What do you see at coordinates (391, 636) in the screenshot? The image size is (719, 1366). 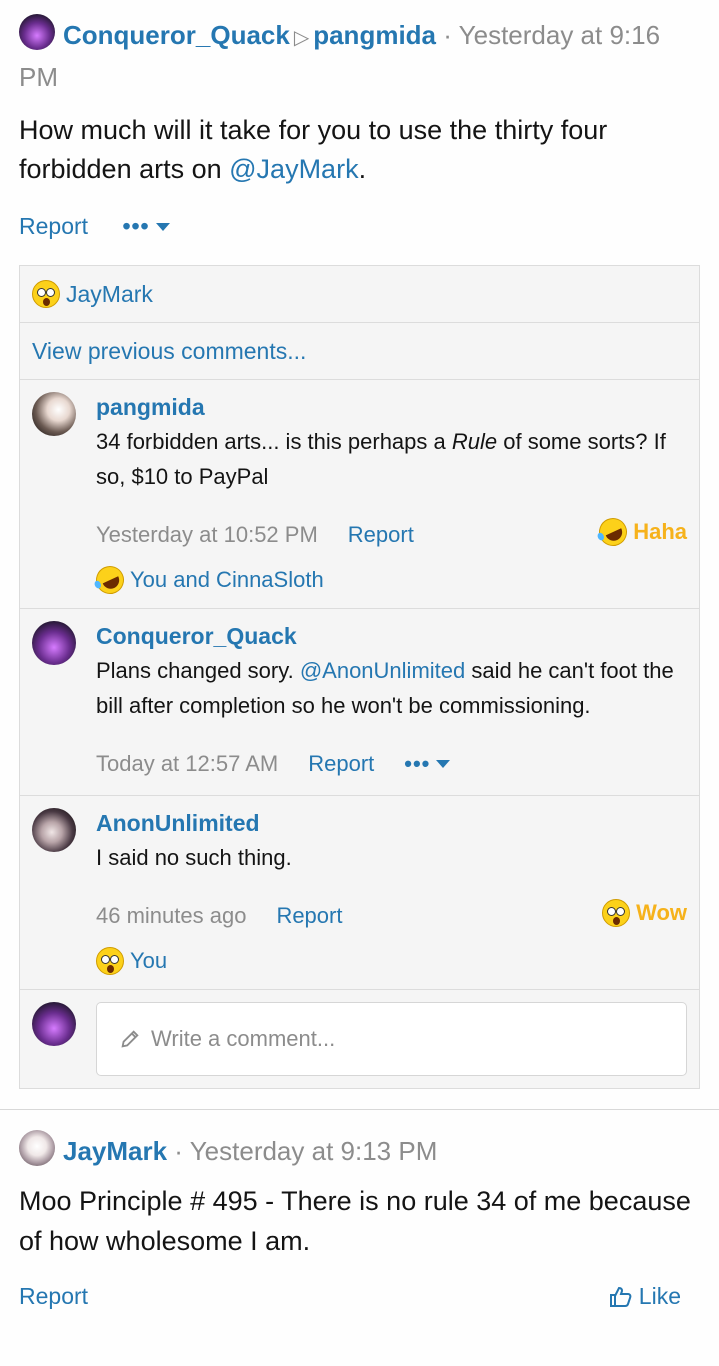 I see `comment-author-link: Conqueror_Quack` at bounding box center [391, 636].